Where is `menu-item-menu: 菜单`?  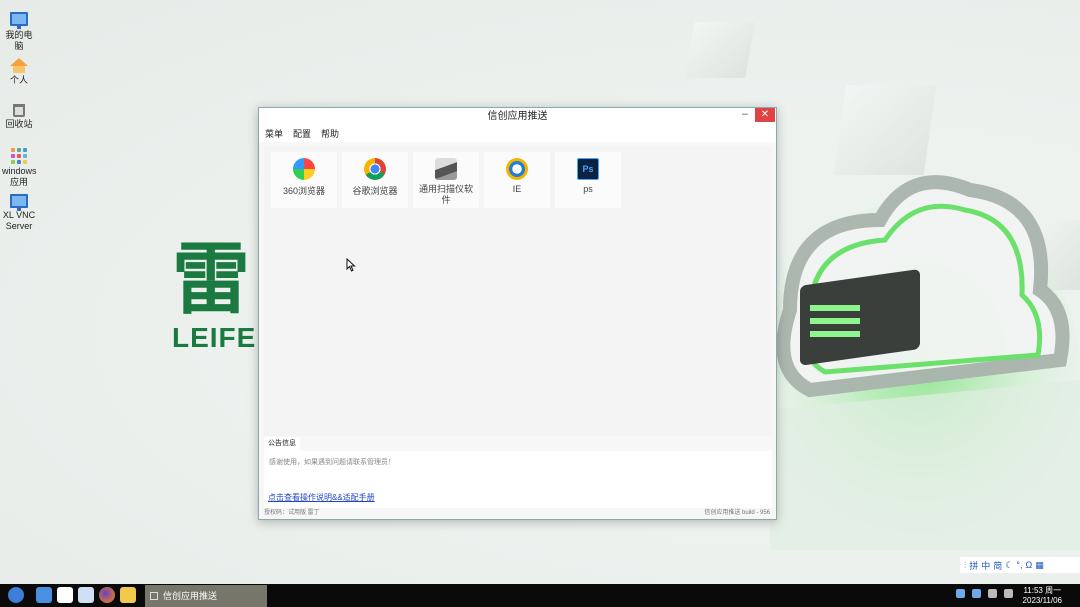
menu-item-menu: 菜单 is located at coordinates (274, 134).